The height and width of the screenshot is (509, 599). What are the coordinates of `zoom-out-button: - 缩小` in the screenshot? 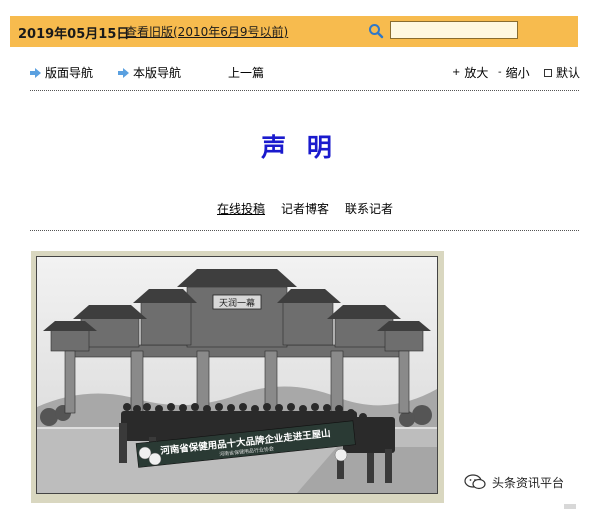 It's located at (514, 72).